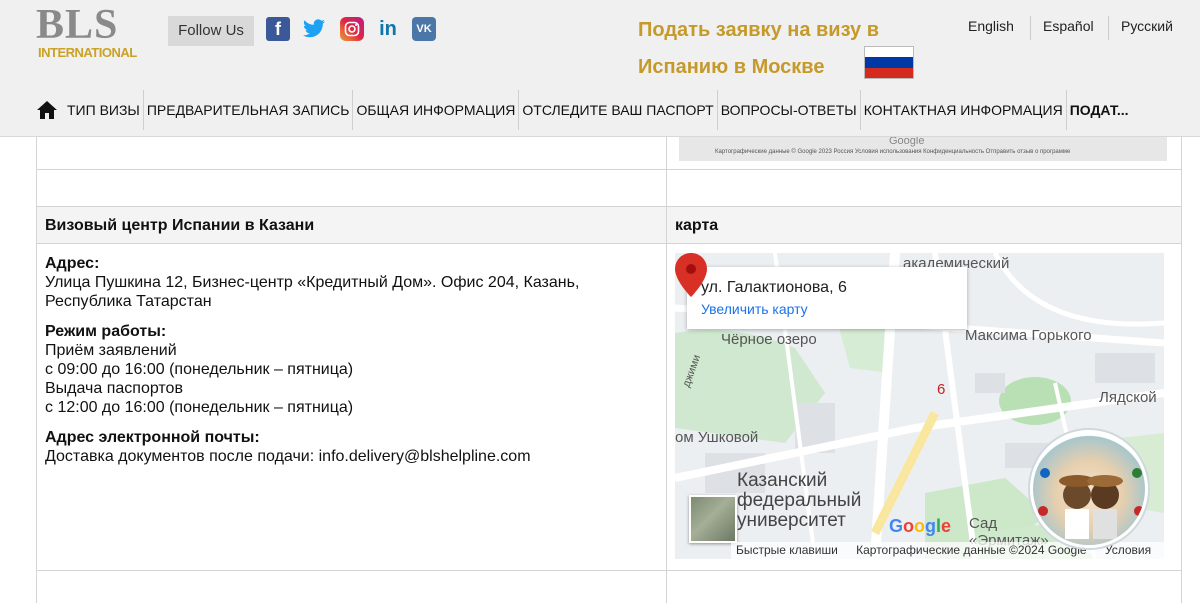 The width and height of the screenshot is (1200, 603). What do you see at coordinates (827, 298) in the screenshot?
I see `place-info-card: ул. Галактионова, 6 Увеличить карту` at bounding box center [827, 298].